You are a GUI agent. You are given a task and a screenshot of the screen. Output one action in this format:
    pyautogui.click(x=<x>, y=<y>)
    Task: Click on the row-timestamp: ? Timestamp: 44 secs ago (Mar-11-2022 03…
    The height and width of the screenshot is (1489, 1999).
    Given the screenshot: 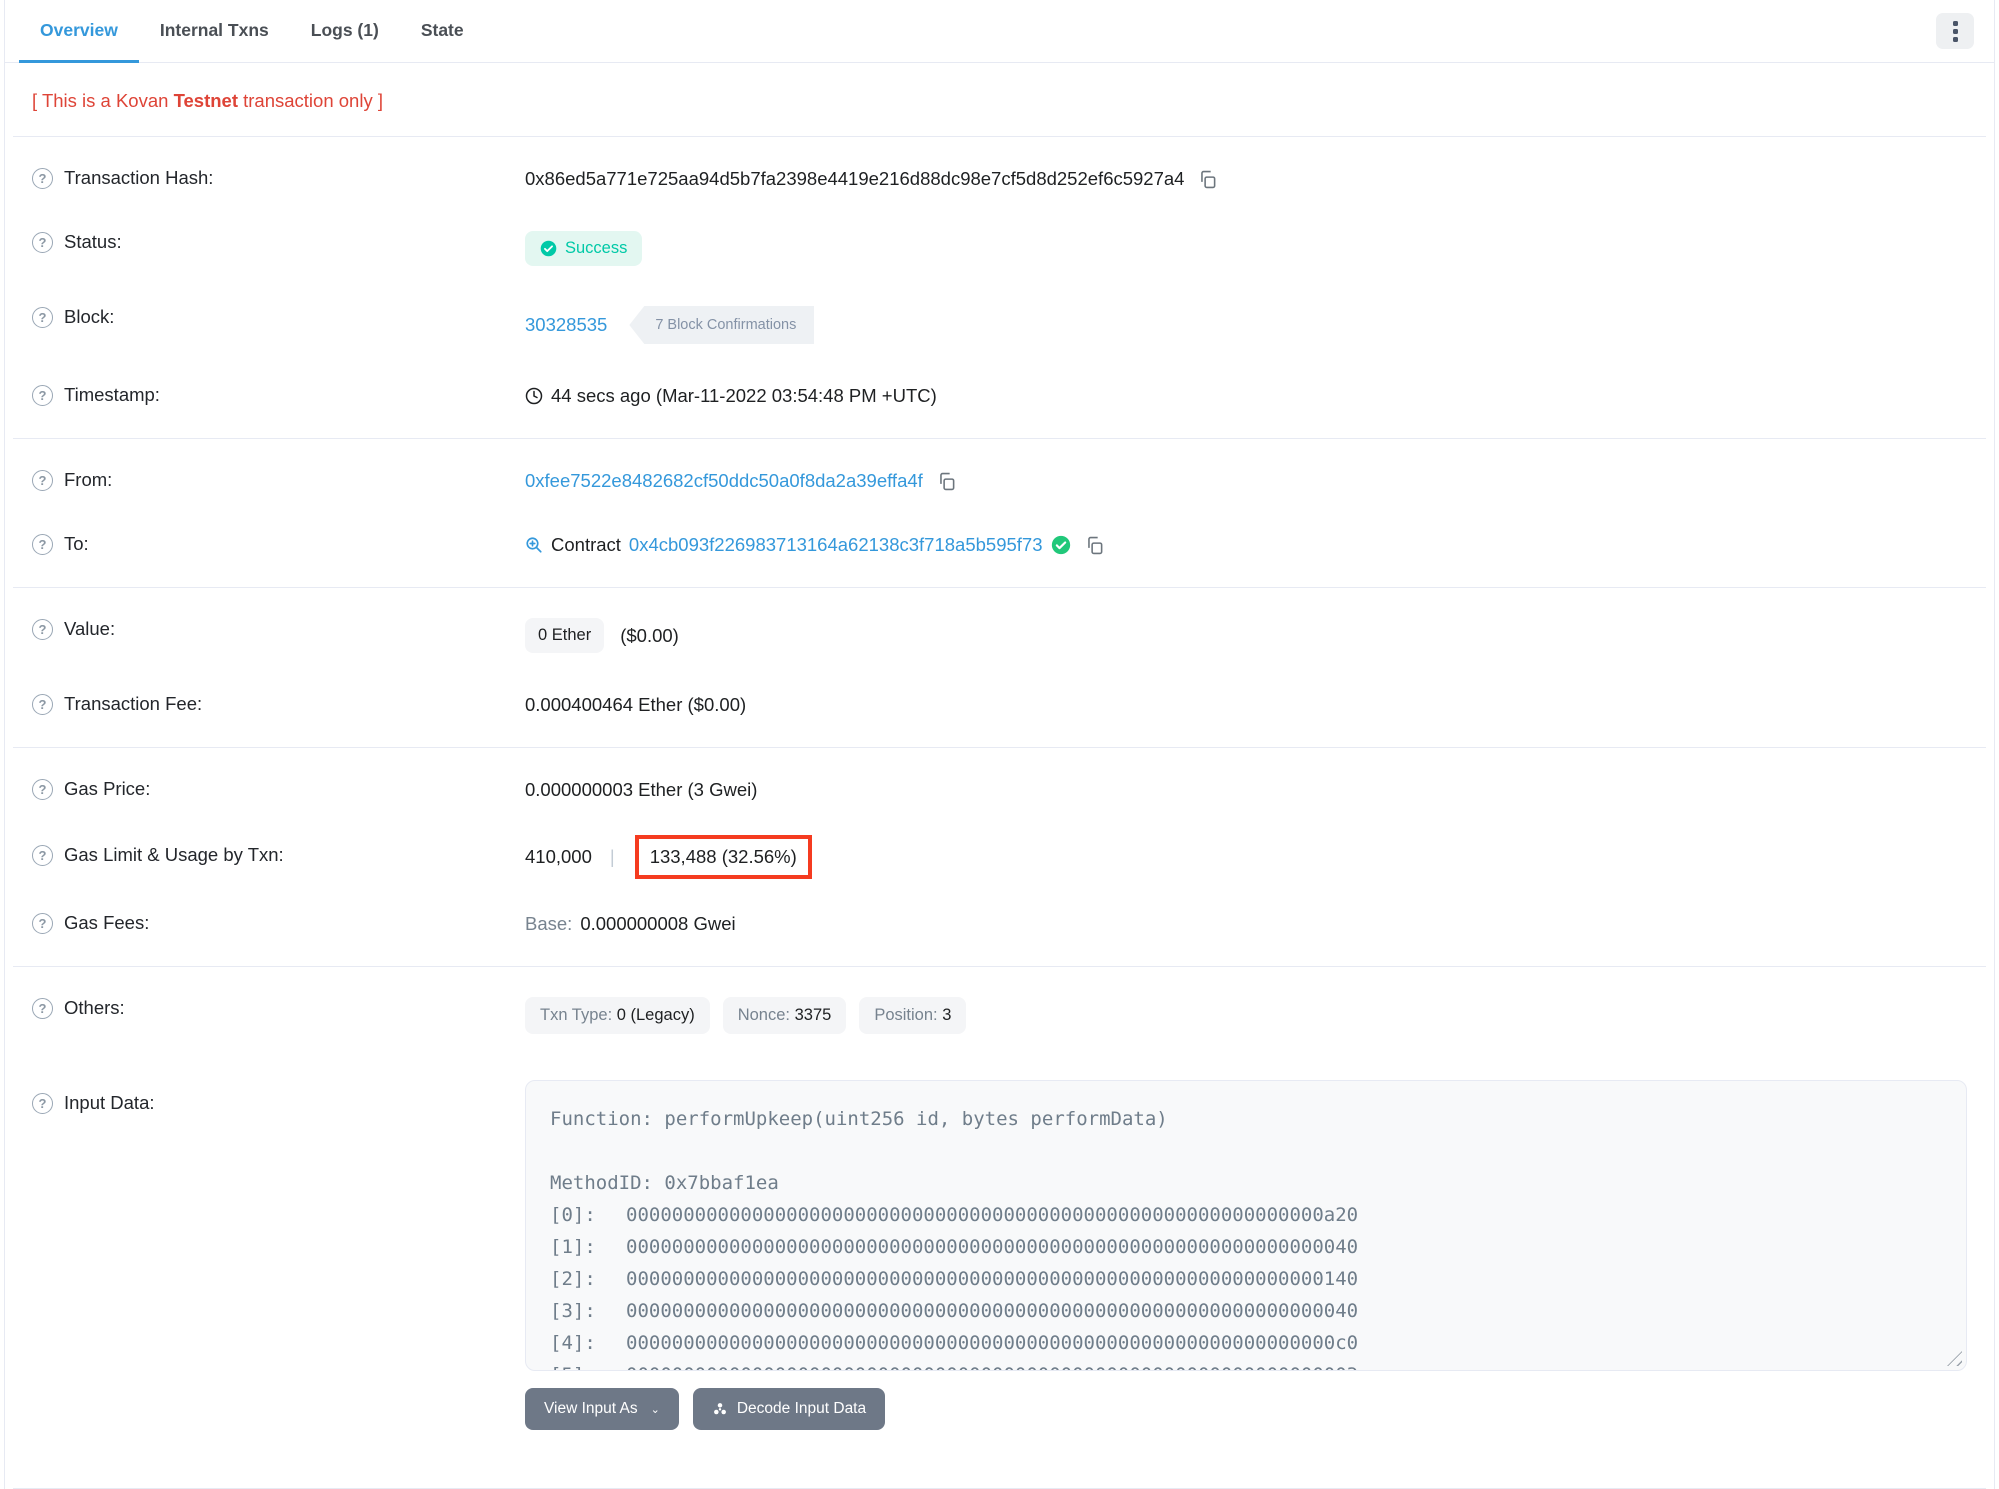 What is the action you would take?
    pyautogui.click(x=999, y=396)
    